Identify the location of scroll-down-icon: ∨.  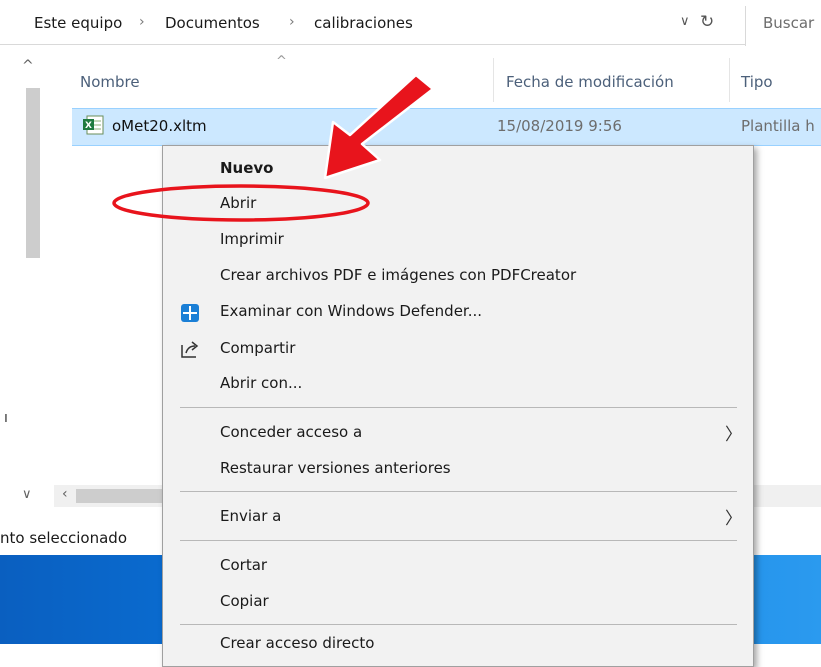
(27, 494).